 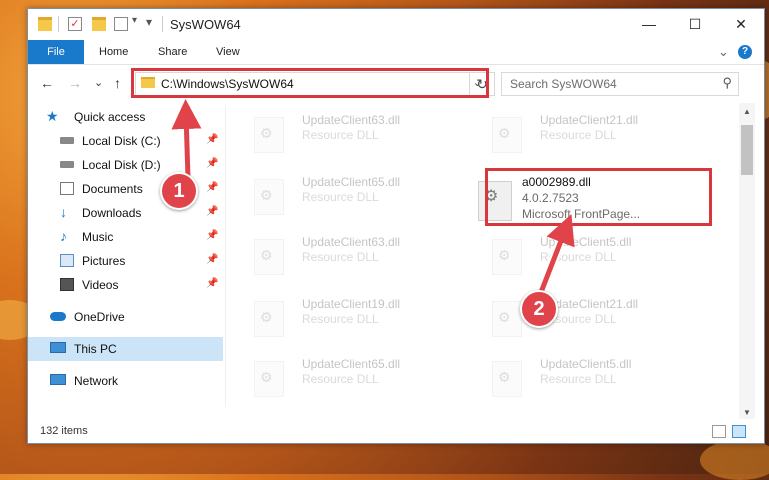 What do you see at coordinates (99, 317) in the screenshot?
I see `sidebar-item-label: OneDrive` at bounding box center [99, 317].